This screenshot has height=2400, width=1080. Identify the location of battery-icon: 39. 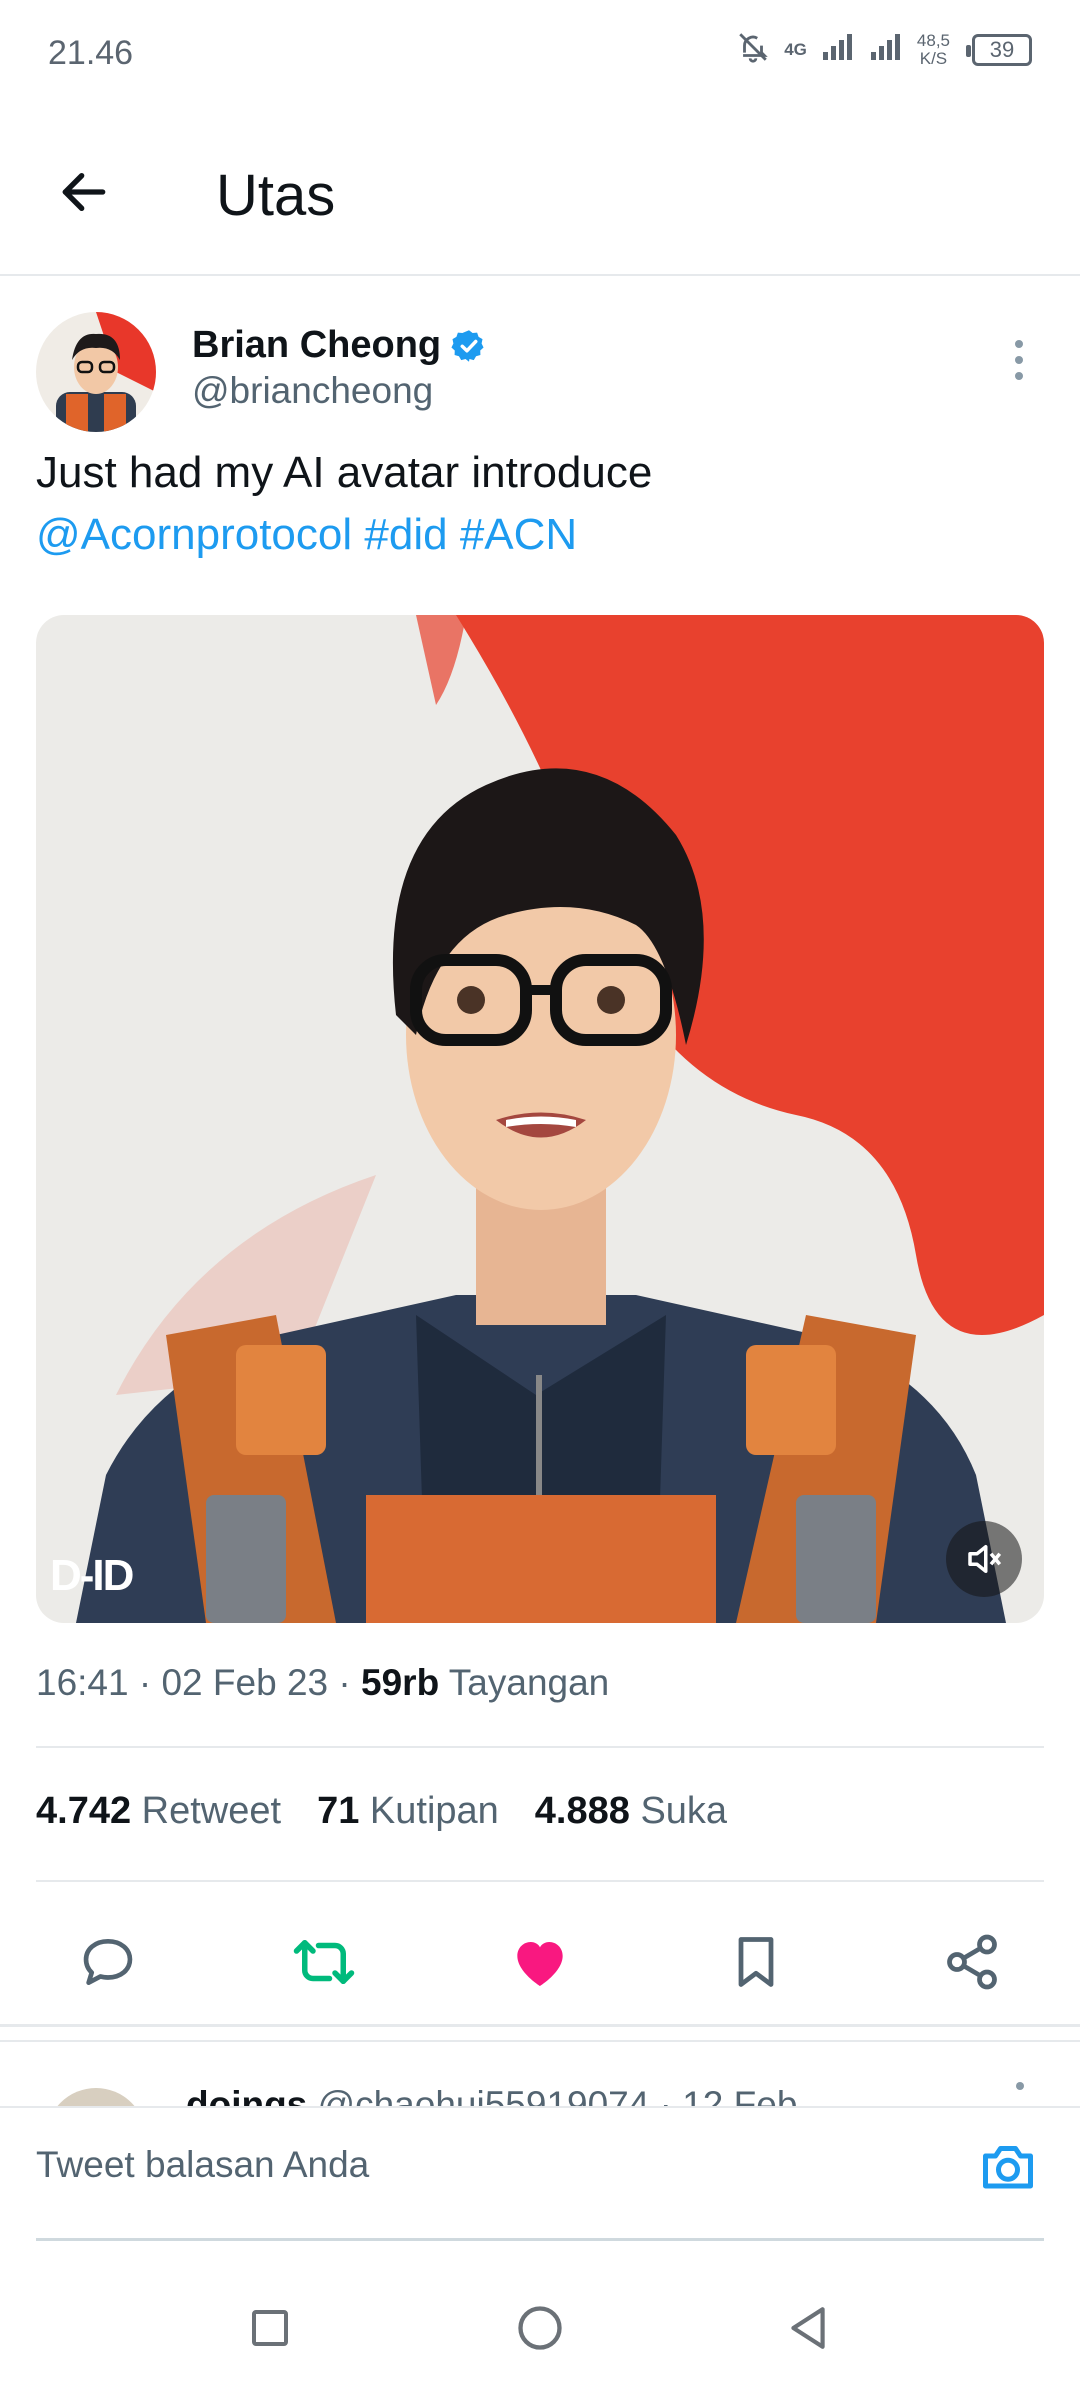
(999, 49).